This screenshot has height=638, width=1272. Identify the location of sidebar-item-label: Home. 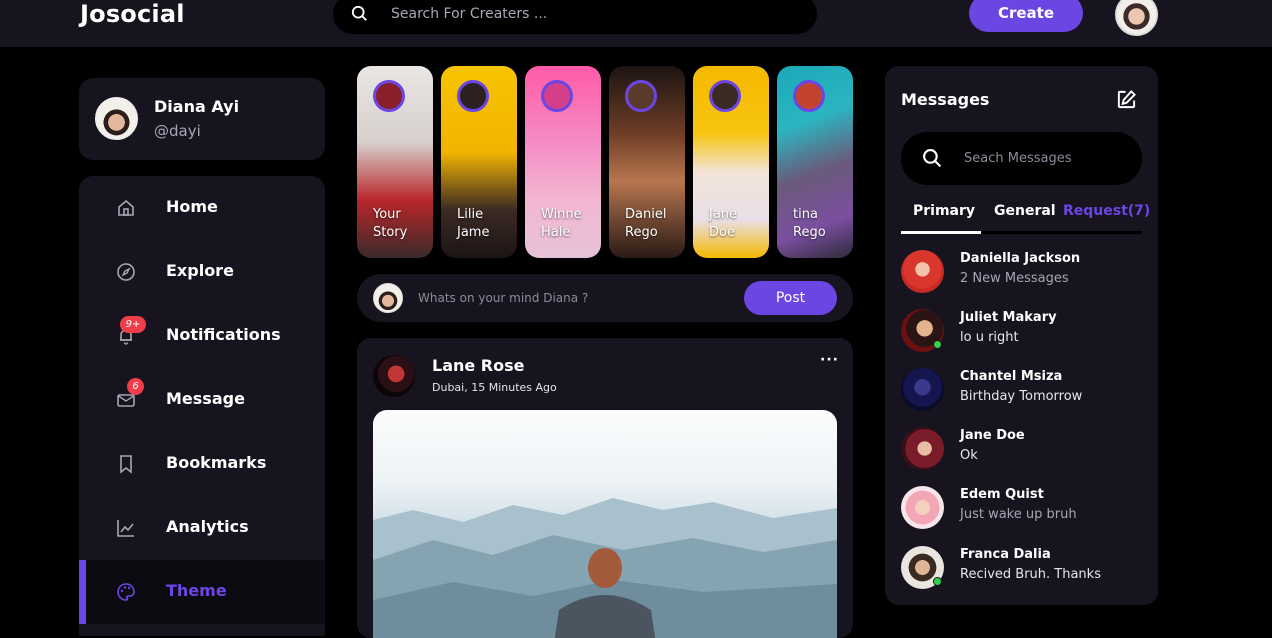
(192, 206).